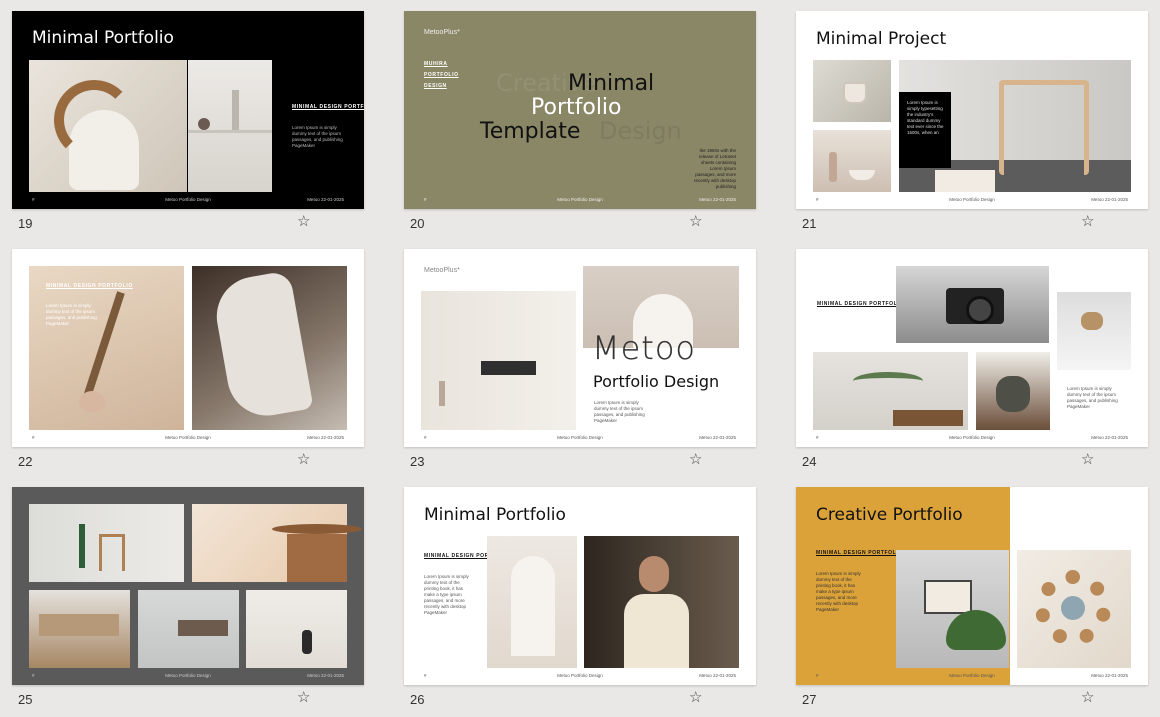 The width and height of the screenshot is (1160, 717). I want to click on title-line-2: Portfolio, so click(576, 107).